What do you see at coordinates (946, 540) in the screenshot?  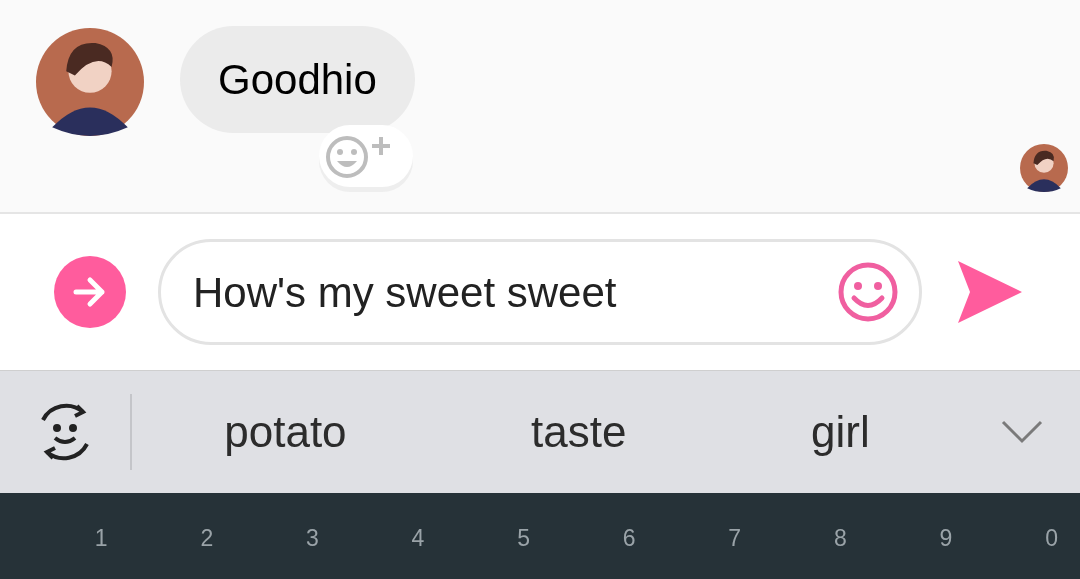 I see `key-hint: 9` at bounding box center [946, 540].